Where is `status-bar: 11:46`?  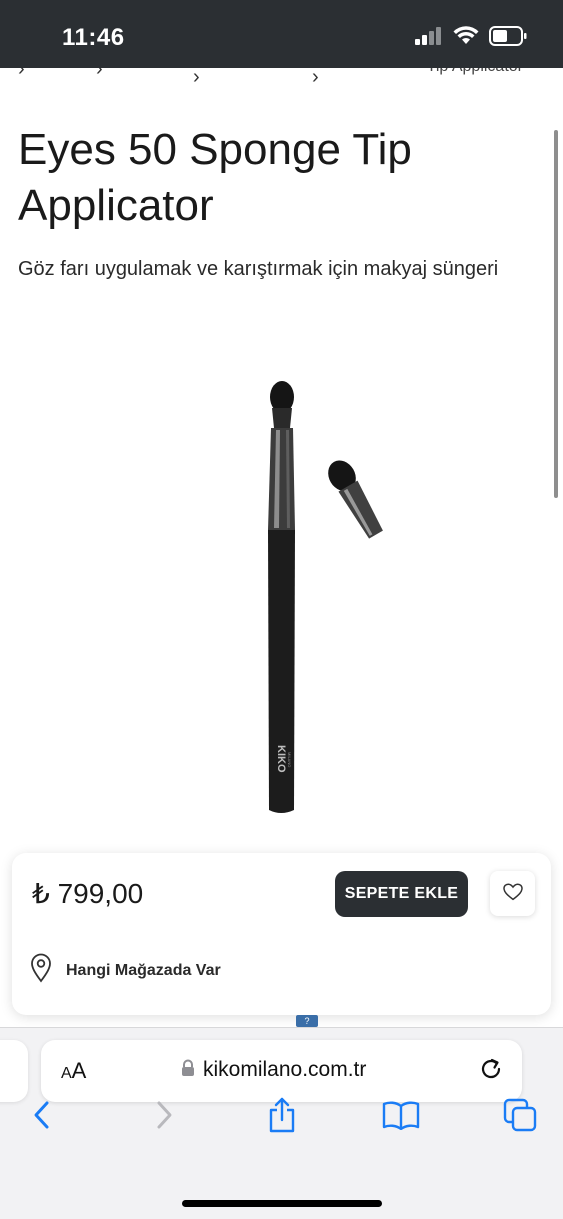 status-bar: 11:46 is located at coordinates (281, 34).